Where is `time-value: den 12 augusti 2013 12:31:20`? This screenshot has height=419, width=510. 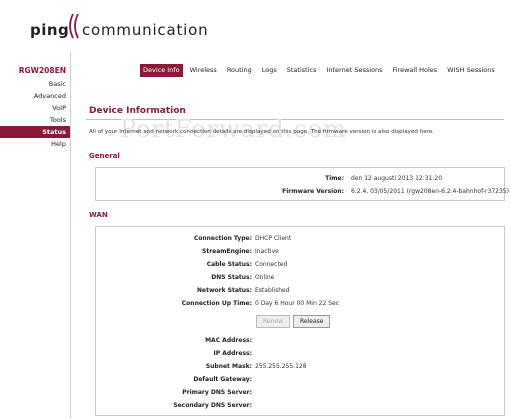
time-value: den 12 augusti 2013 12:31:20 is located at coordinates (397, 178).